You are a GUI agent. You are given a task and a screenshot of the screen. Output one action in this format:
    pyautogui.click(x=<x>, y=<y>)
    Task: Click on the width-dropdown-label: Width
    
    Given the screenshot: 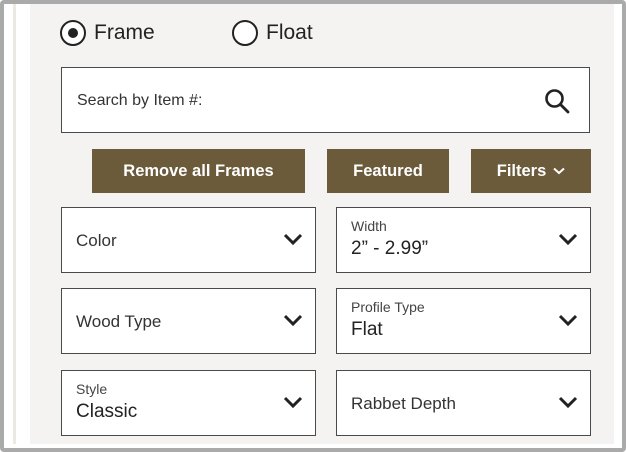 What is the action you would take?
    pyautogui.click(x=369, y=226)
    